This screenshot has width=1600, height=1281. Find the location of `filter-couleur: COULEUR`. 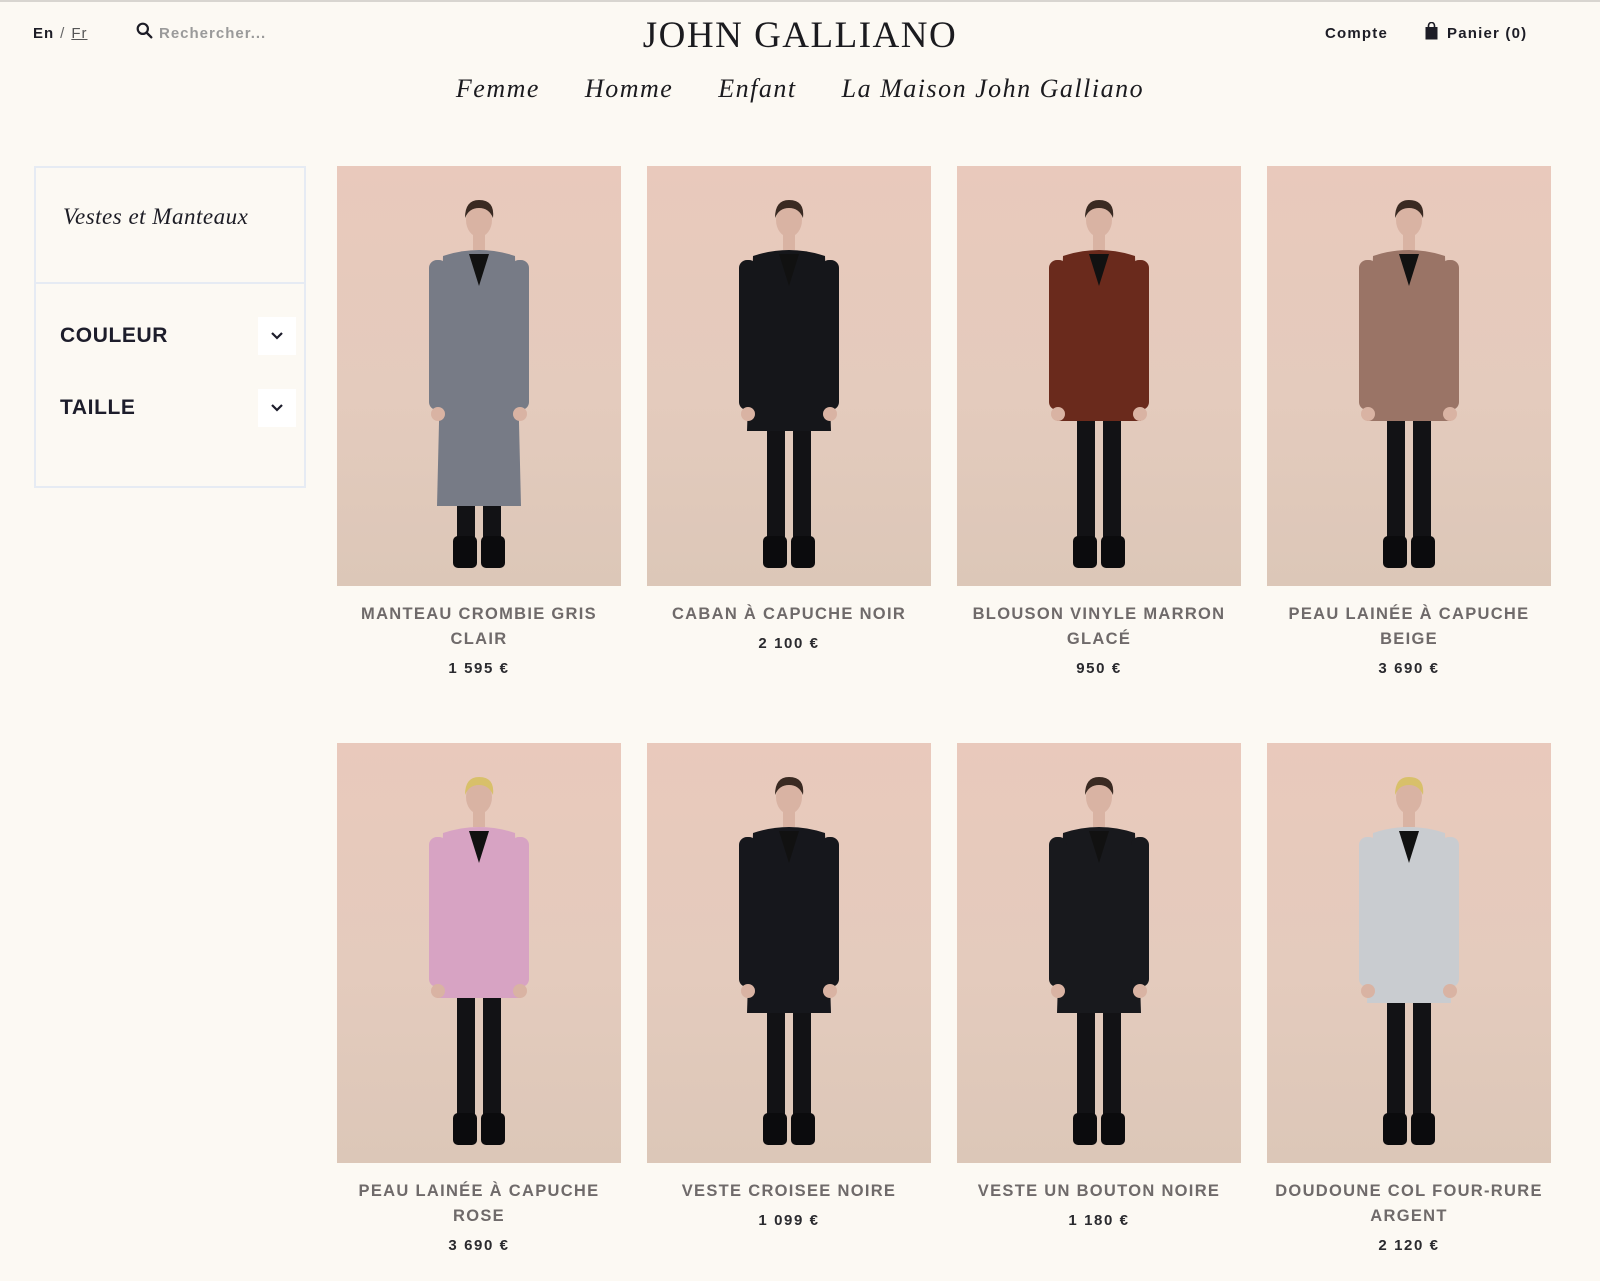

filter-couleur: COULEUR is located at coordinates (178, 336).